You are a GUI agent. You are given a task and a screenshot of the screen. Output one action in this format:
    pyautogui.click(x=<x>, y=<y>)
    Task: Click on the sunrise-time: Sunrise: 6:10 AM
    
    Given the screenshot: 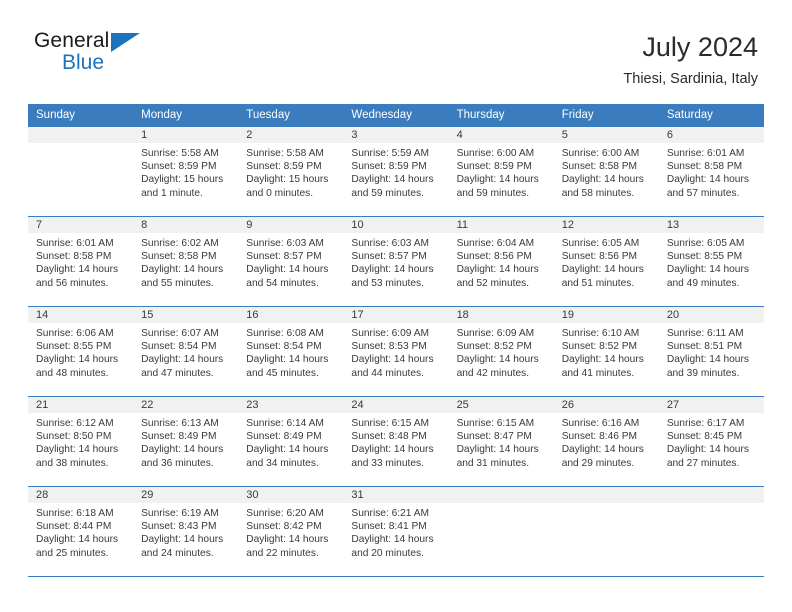 What is the action you would take?
    pyautogui.click(x=600, y=333)
    